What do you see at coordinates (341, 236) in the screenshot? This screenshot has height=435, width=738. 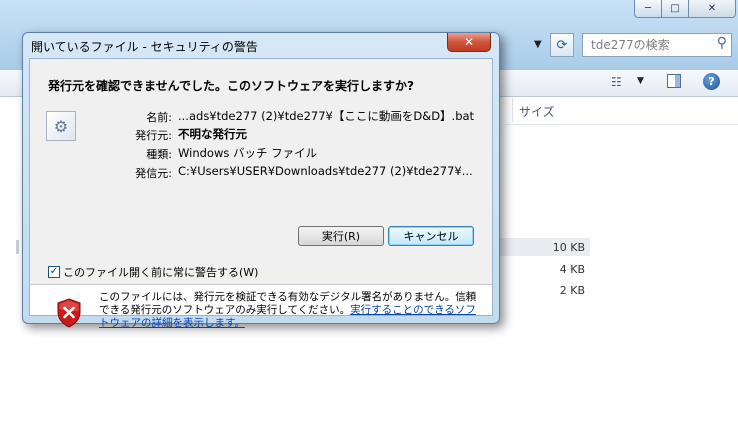 I see `run-button: 実行(R)` at bounding box center [341, 236].